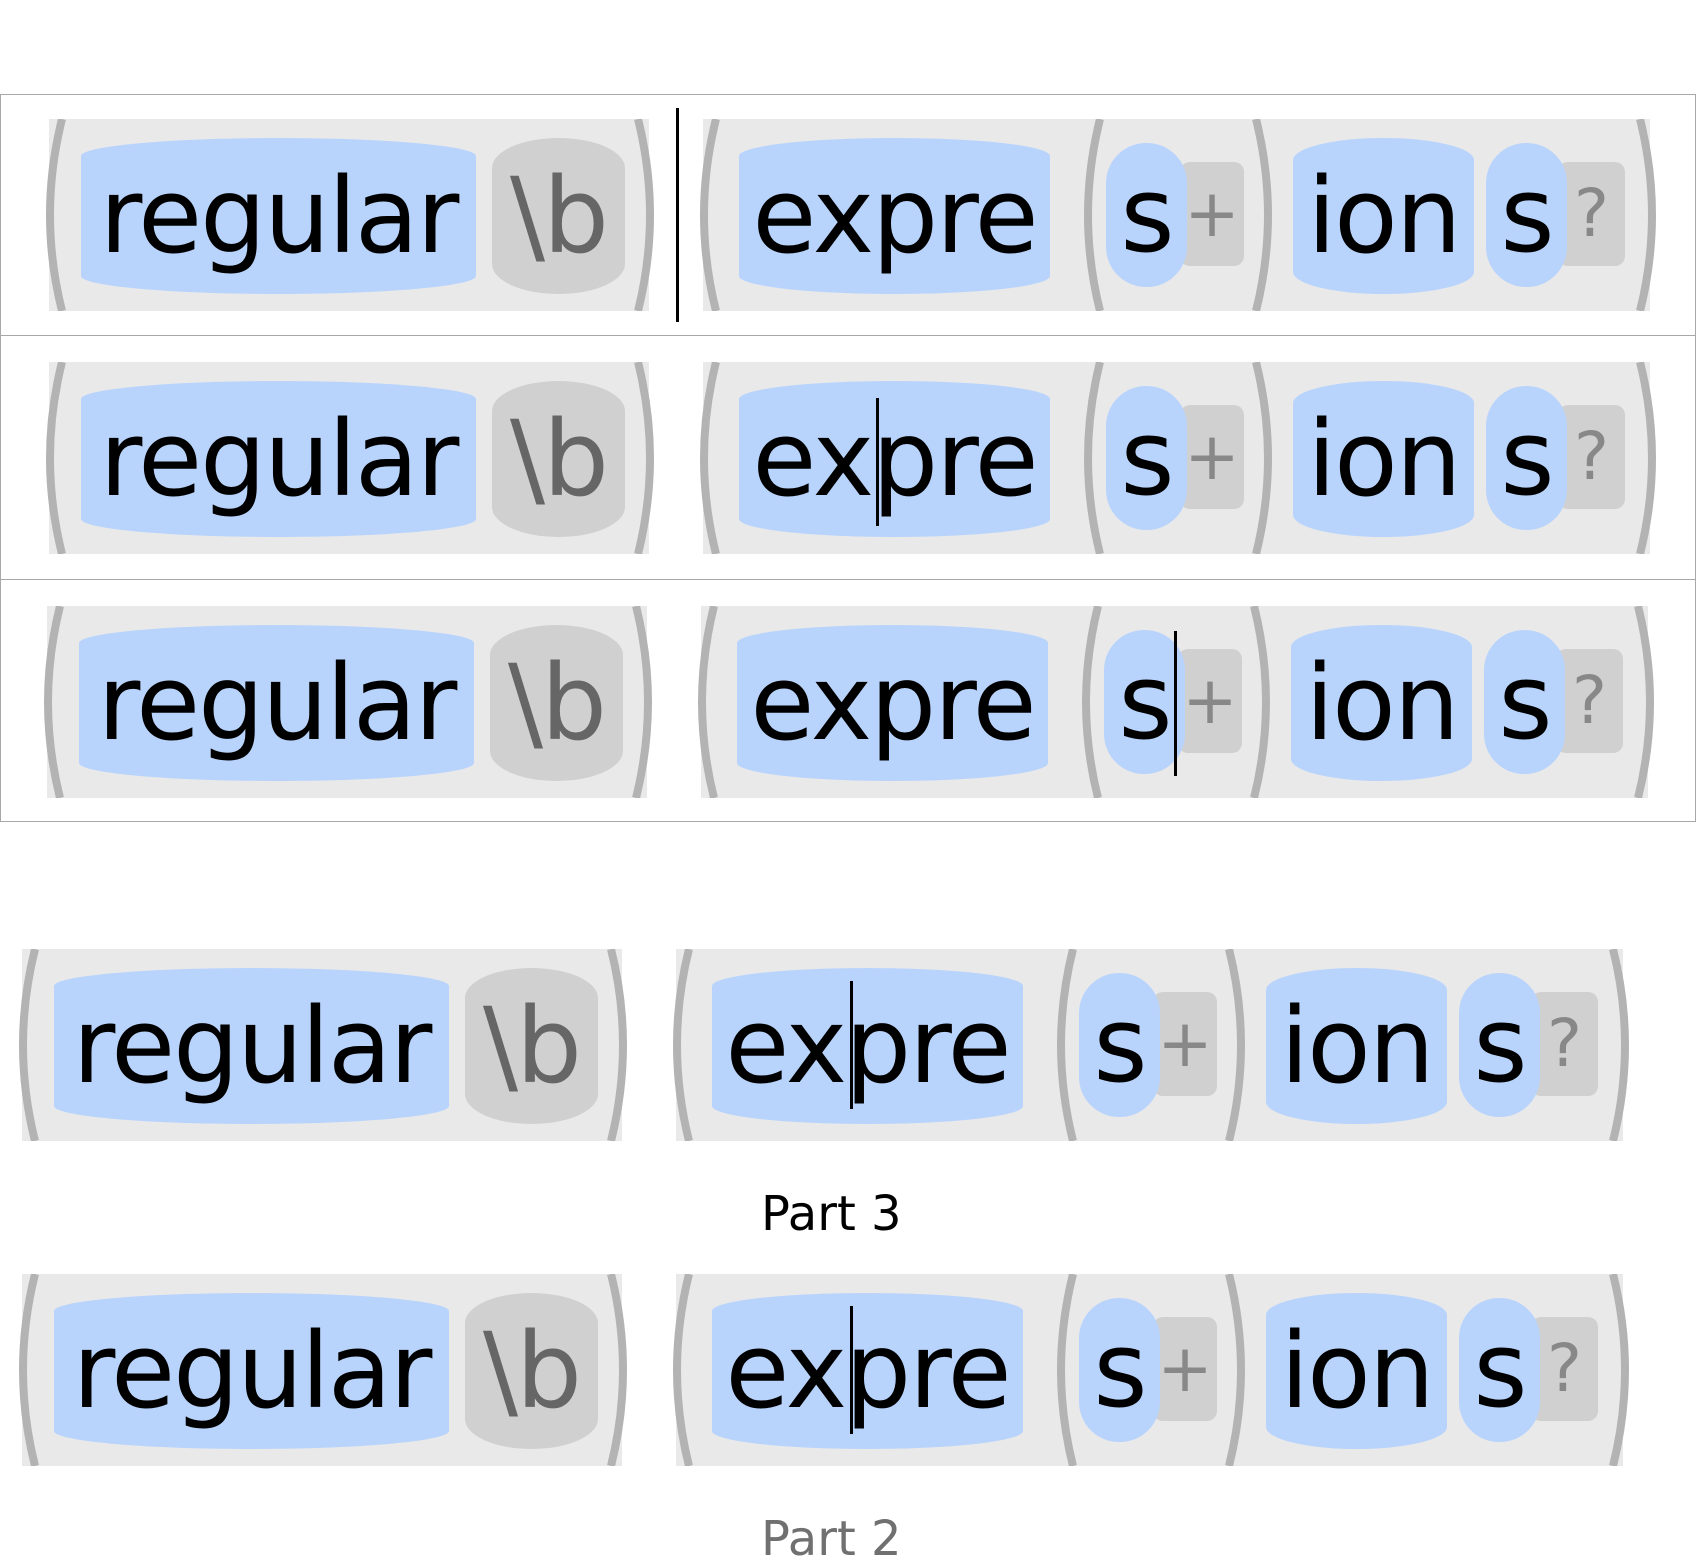  Describe the element at coordinates (831, 1214) in the screenshot. I see `part-3-label: Part 3` at that location.